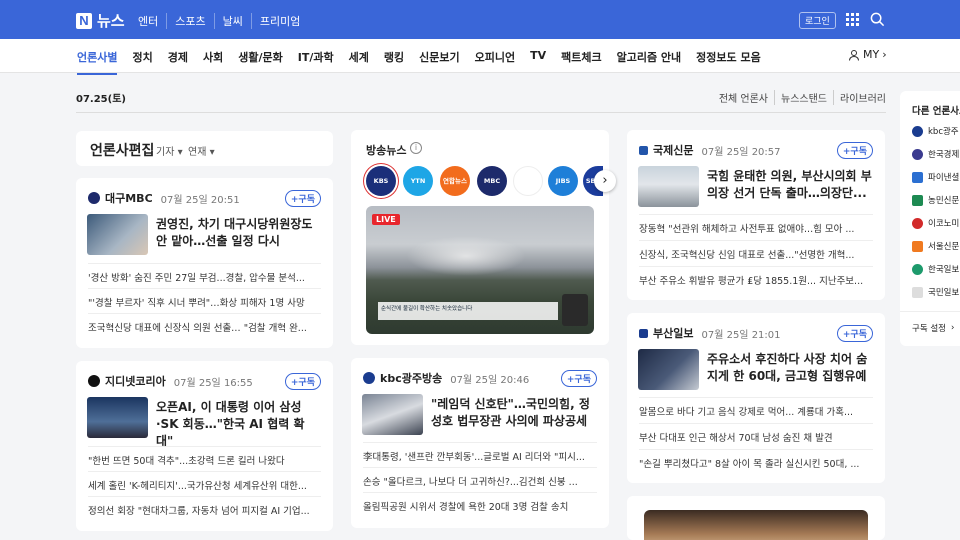  I want to click on top-nav: 엔터 스포츠 날씨 프리미엄, so click(223, 21).